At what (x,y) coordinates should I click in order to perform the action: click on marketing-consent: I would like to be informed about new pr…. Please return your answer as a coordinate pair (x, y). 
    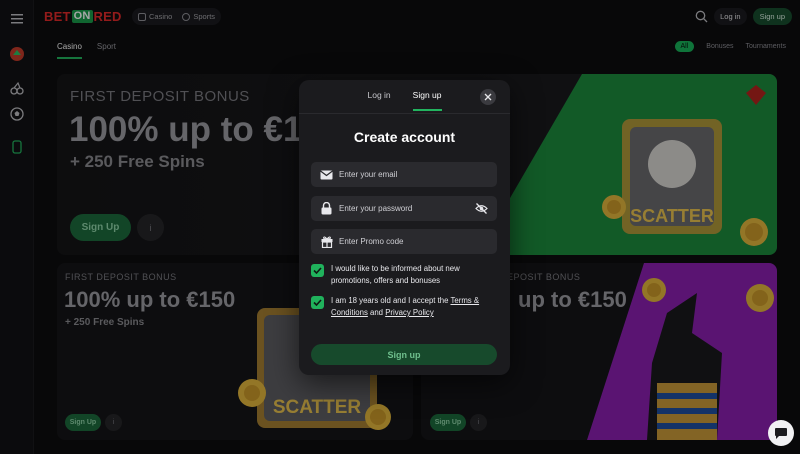
    Looking at the image, I should click on (406, 275).